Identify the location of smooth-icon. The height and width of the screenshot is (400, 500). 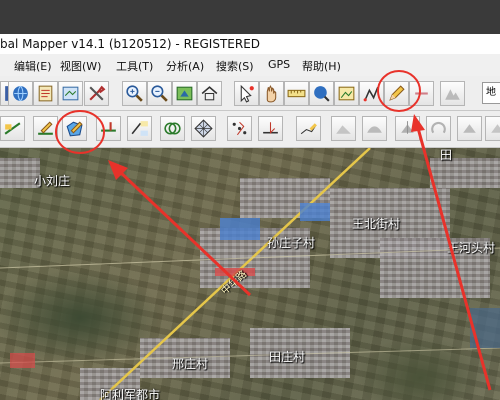
(374, 129).